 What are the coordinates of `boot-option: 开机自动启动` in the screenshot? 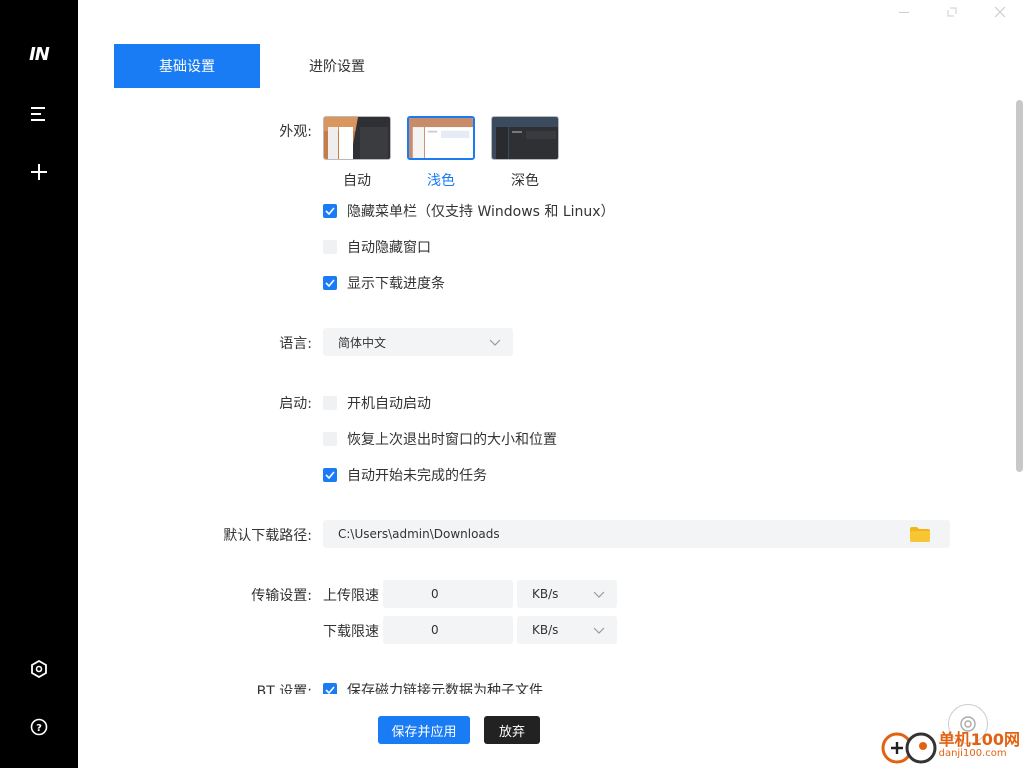 It's located at (377, 403).